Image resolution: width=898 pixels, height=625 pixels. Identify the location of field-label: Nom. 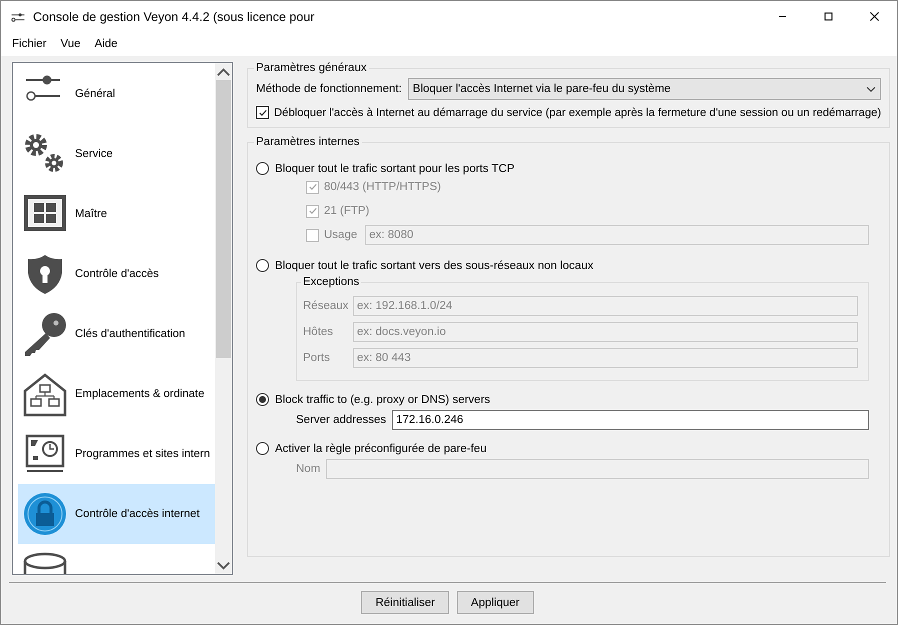
(308, 469).